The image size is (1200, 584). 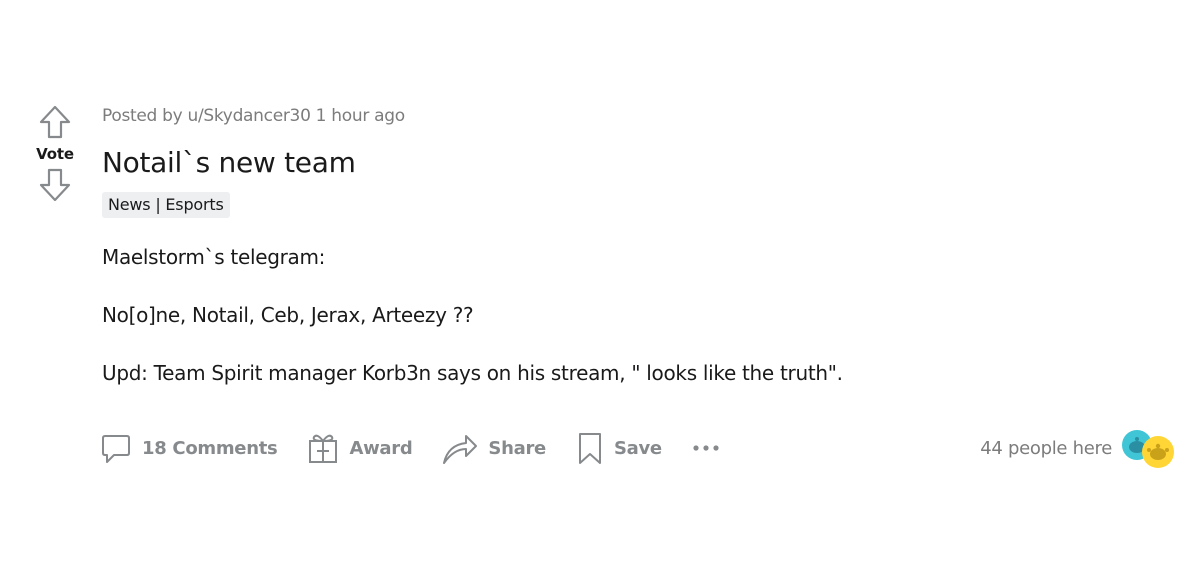 I want to click on presence-indicator: 44 people here, so click(x=1077, y=448).